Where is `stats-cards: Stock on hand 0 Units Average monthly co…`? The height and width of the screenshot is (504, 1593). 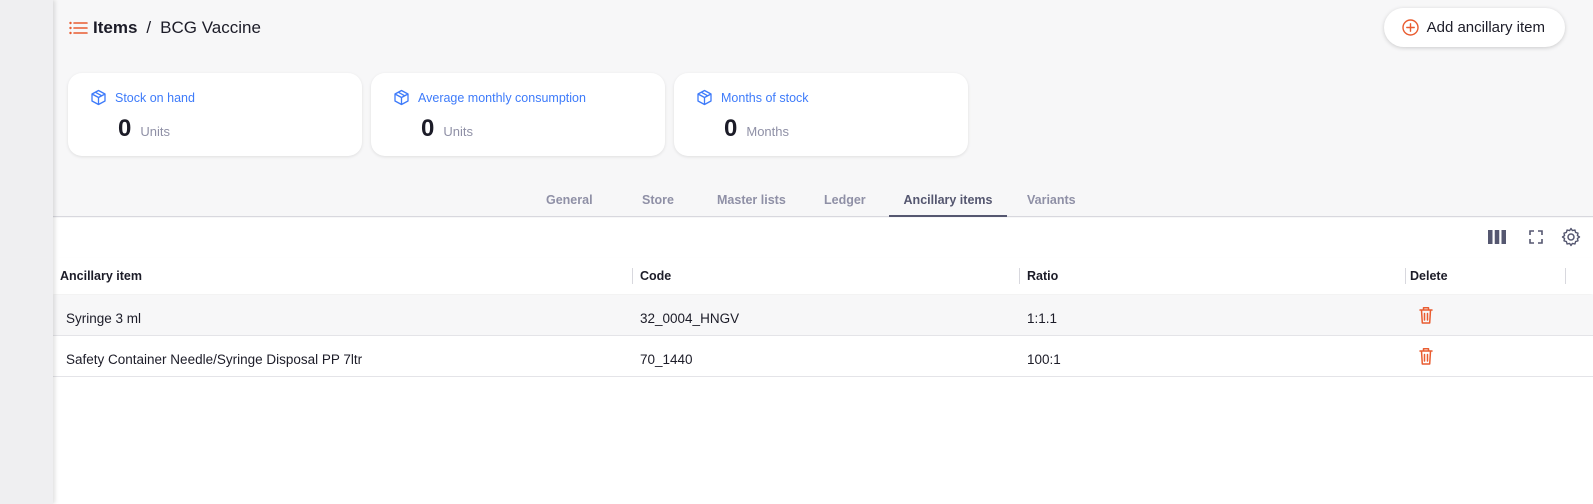 stats-cards: Stock on hand 0 Units Average monthly co… is located at coordinates (518, 114).